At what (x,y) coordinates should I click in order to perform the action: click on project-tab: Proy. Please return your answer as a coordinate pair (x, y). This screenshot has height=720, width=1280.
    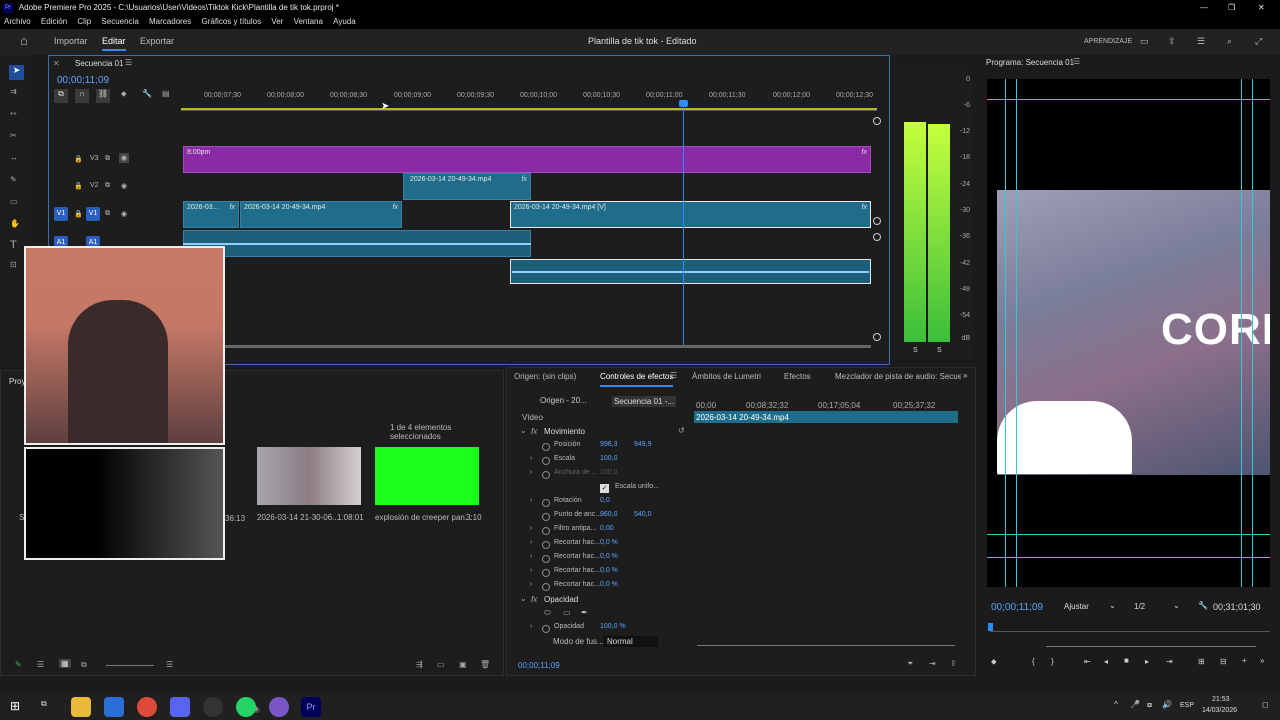
    Looking at the image, I should click on (17, 381).